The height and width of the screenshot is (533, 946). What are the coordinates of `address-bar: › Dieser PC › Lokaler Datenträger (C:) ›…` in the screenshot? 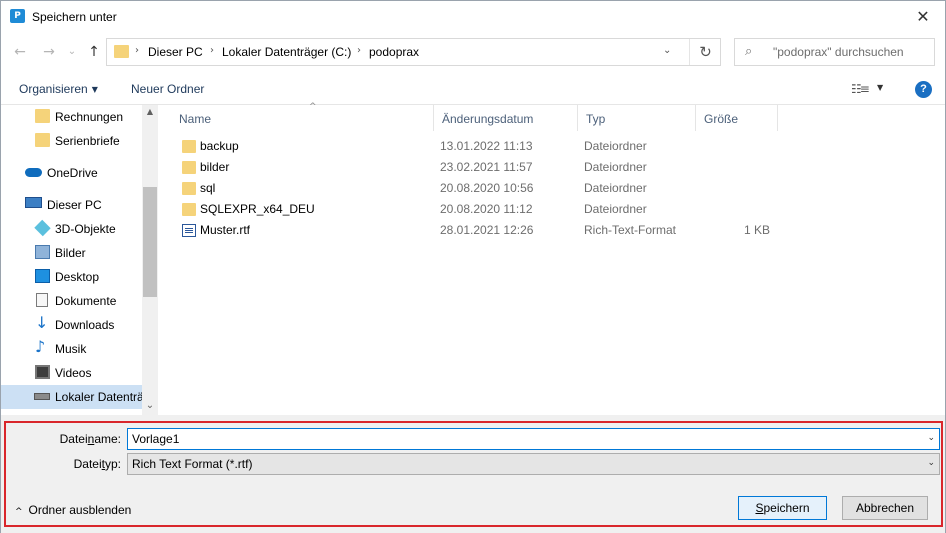 It's located at (413, 52).